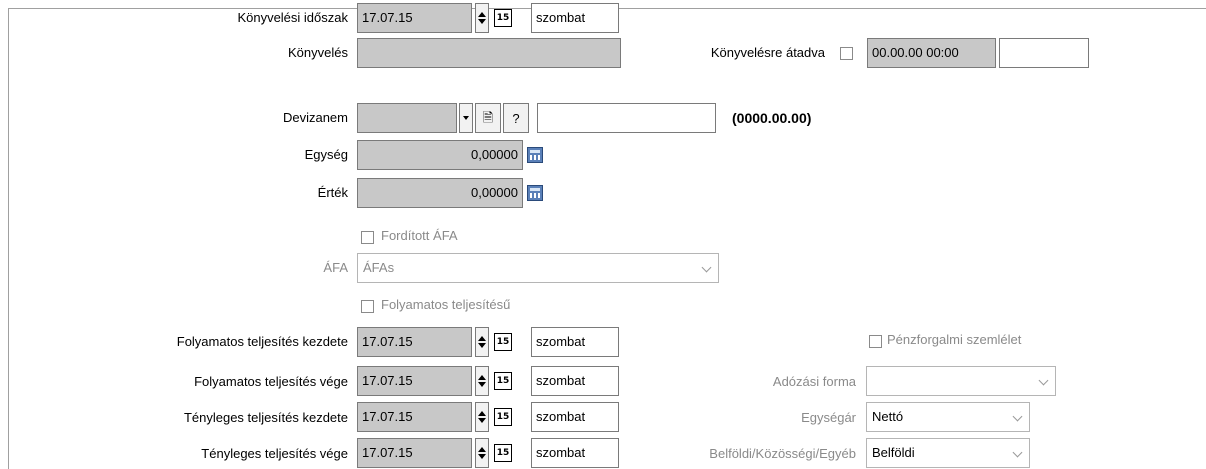 This screenshot has width=1206, height=469. I want to click on label-ertek: Érték, so click(332, 192).